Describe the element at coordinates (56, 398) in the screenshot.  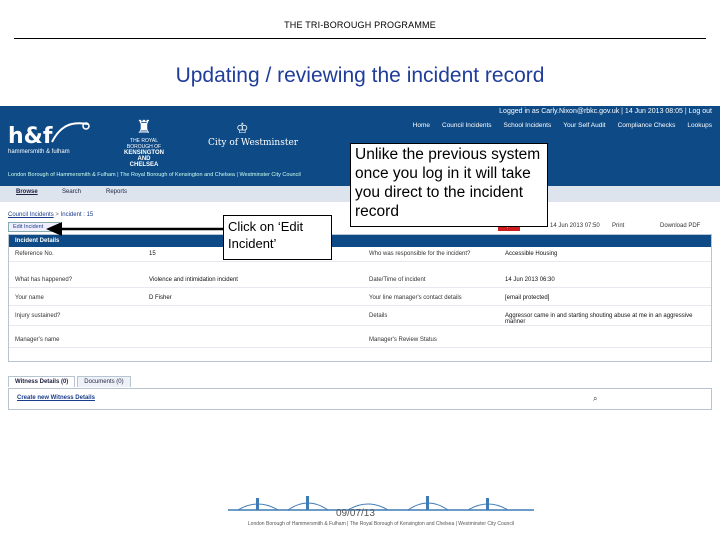
I see `create-witness-link: Create new Witness Details` at that location.